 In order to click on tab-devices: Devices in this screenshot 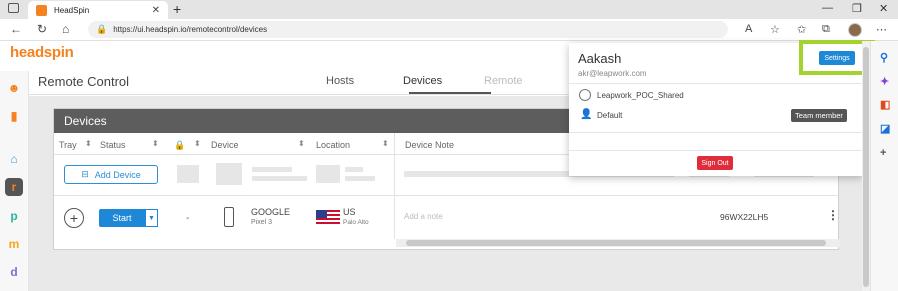, I will do `click(422, 81)`.